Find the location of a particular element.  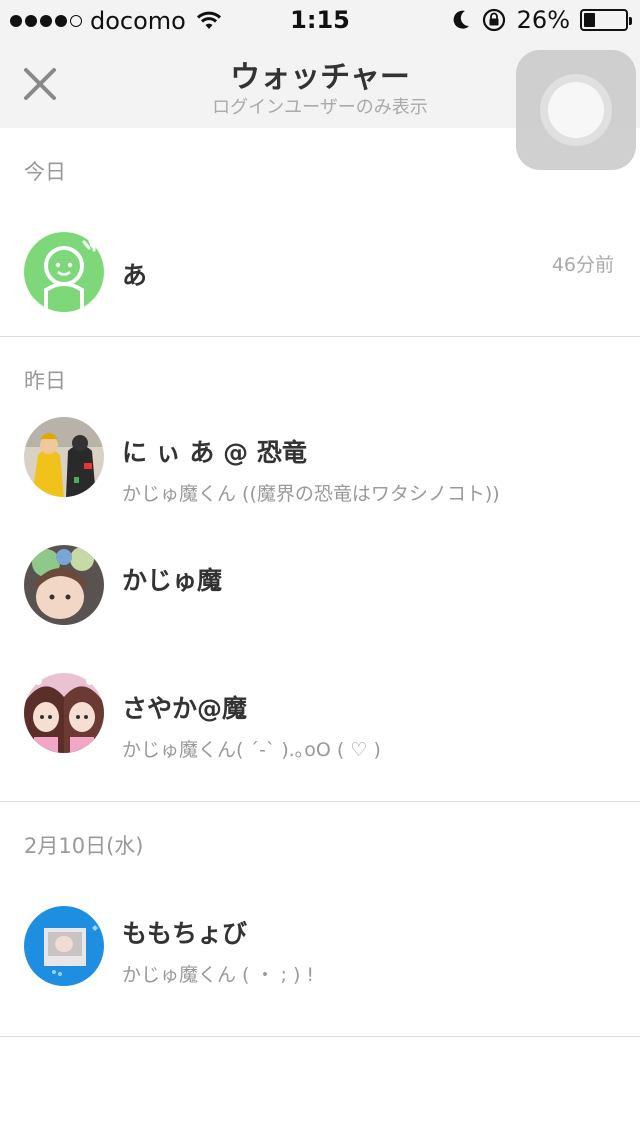

rotation-lock-icon is located at coordinates (493, 20).